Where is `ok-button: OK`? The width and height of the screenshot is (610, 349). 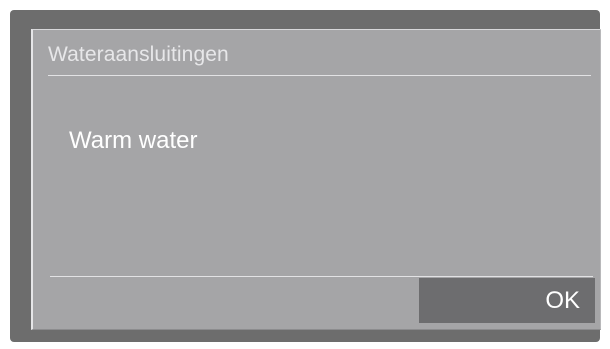
ok-button: OK is located at coordinates (507, 300).